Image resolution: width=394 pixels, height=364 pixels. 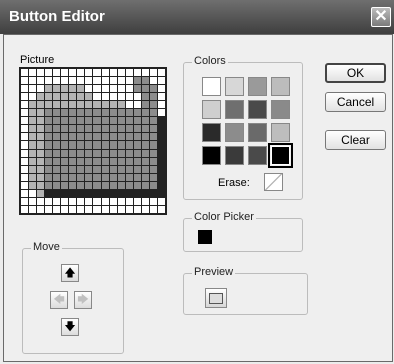 What do you see at coordinates (355, 73) in the screenshot?
I see `ok-button: OK` at bounding box center [355, 73].